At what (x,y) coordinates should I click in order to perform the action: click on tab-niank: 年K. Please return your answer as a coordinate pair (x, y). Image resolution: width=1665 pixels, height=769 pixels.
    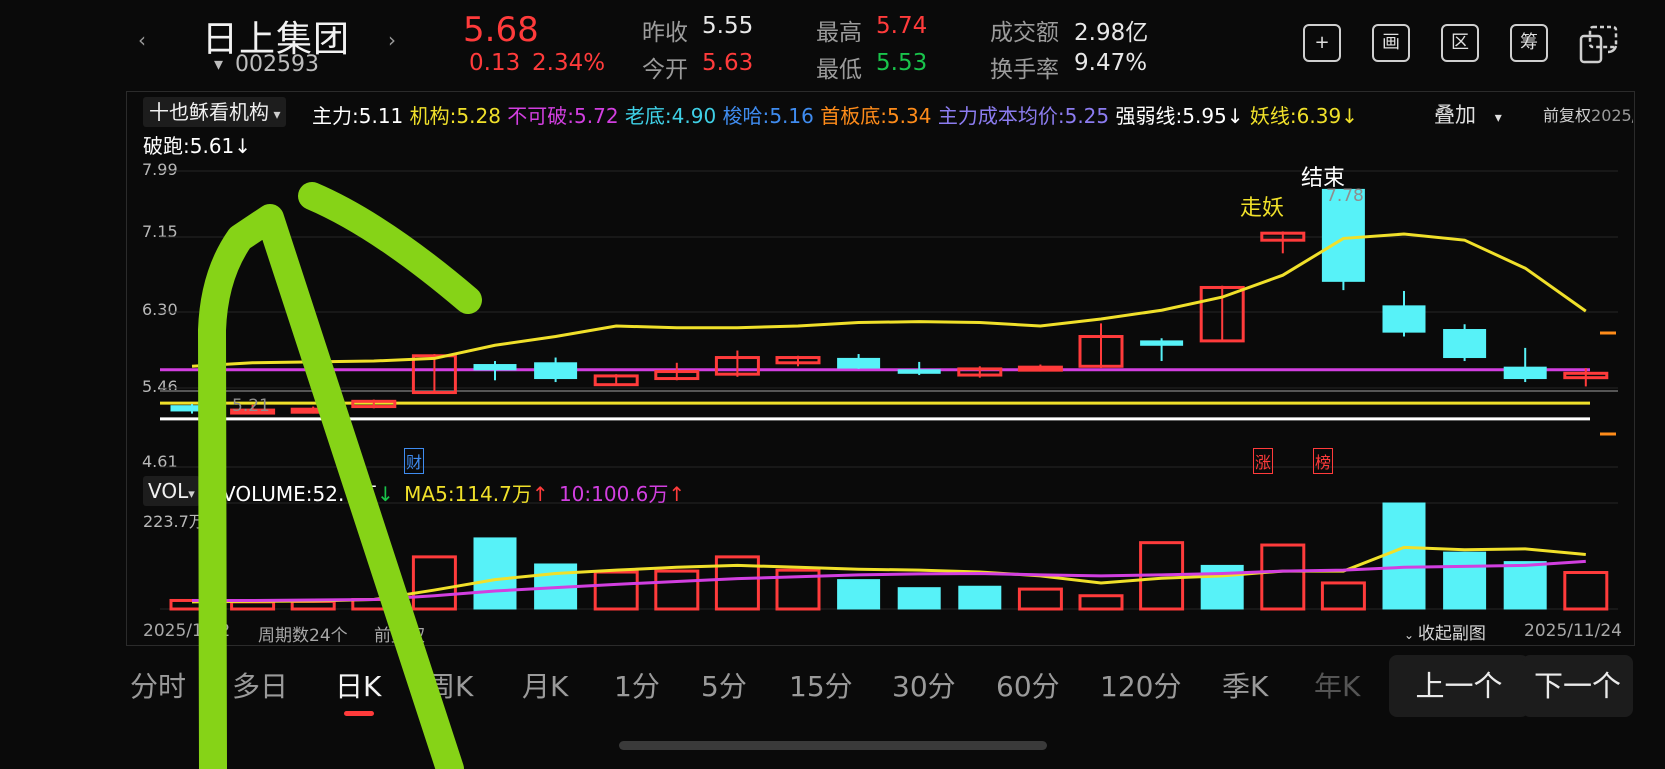
    Looking at the image, I should click on (1337, 685).